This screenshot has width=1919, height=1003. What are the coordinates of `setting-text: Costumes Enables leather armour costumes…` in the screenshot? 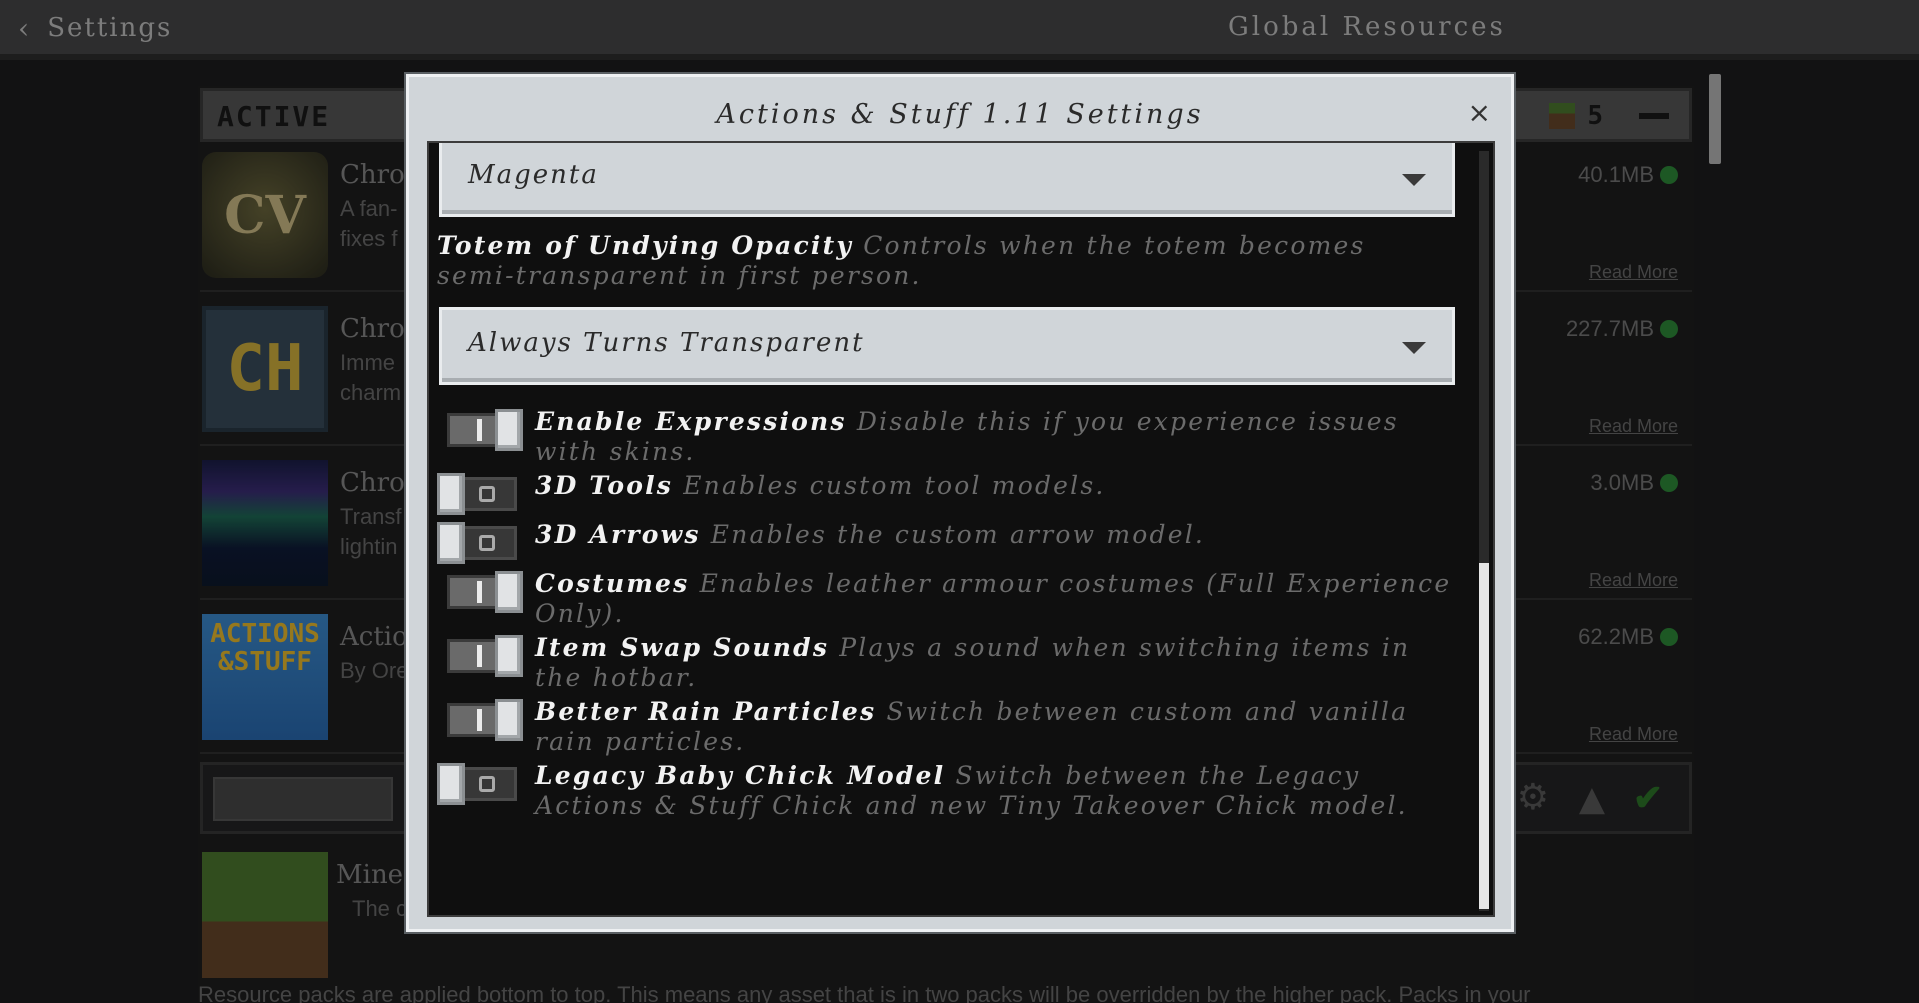 It's located at (995, 599).